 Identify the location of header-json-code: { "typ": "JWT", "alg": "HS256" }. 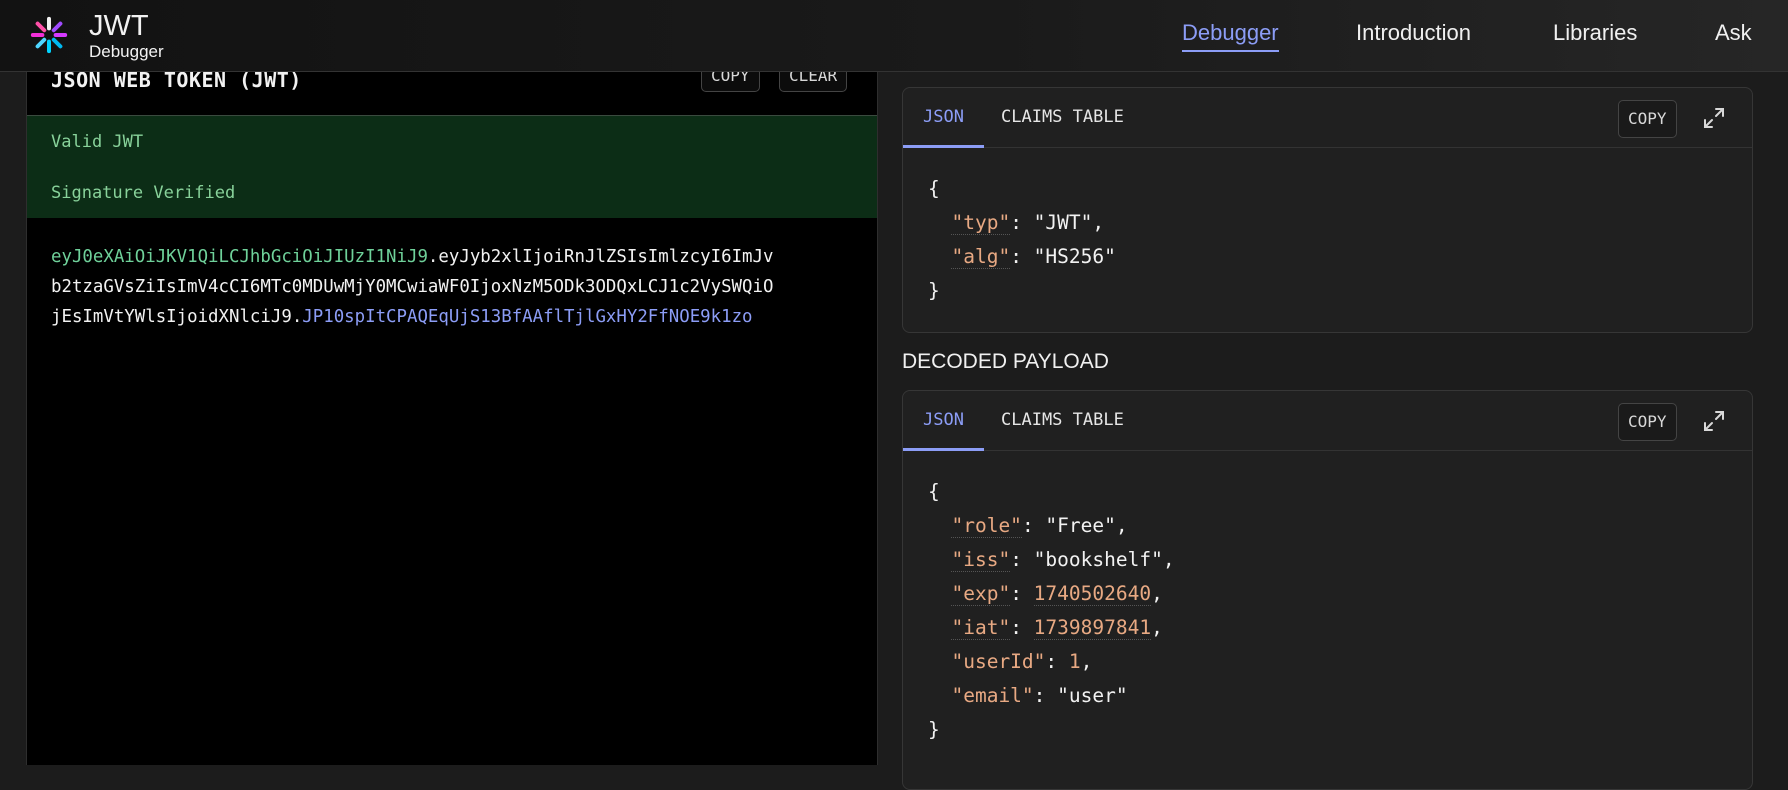
(1022, 239).